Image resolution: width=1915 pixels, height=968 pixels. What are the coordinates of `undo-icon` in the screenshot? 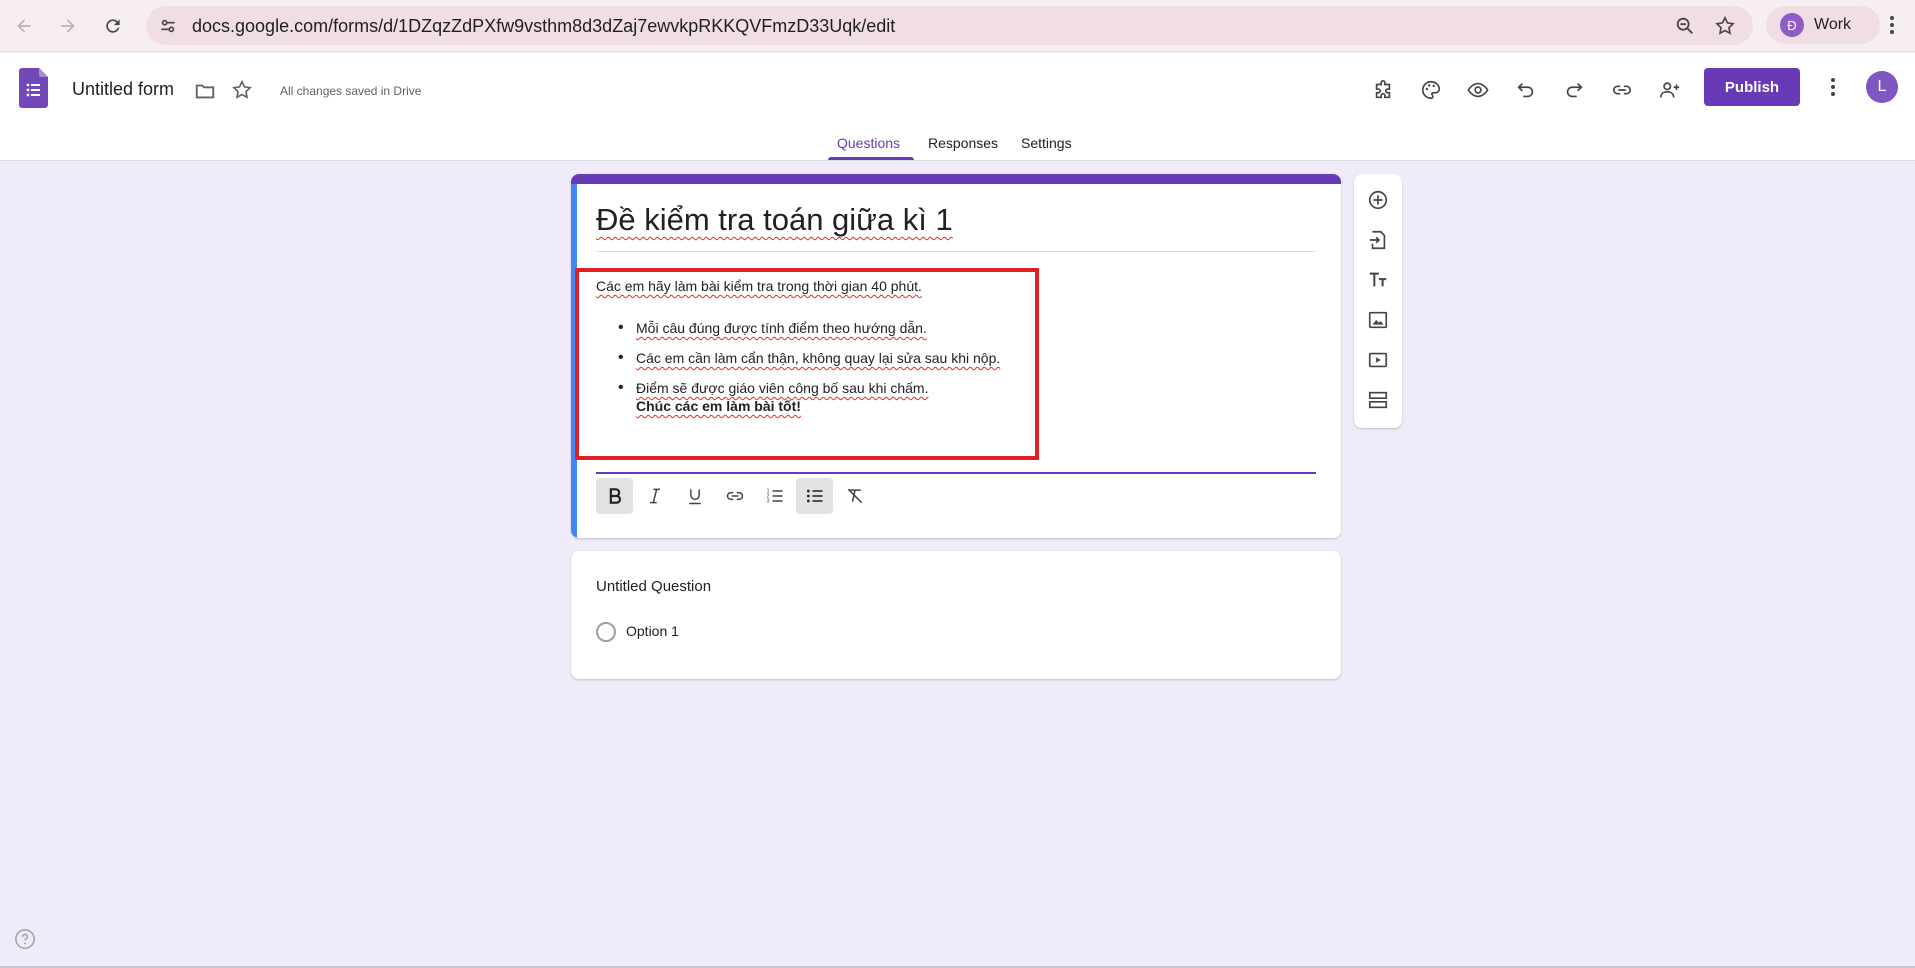 It's located at (1526, 90).